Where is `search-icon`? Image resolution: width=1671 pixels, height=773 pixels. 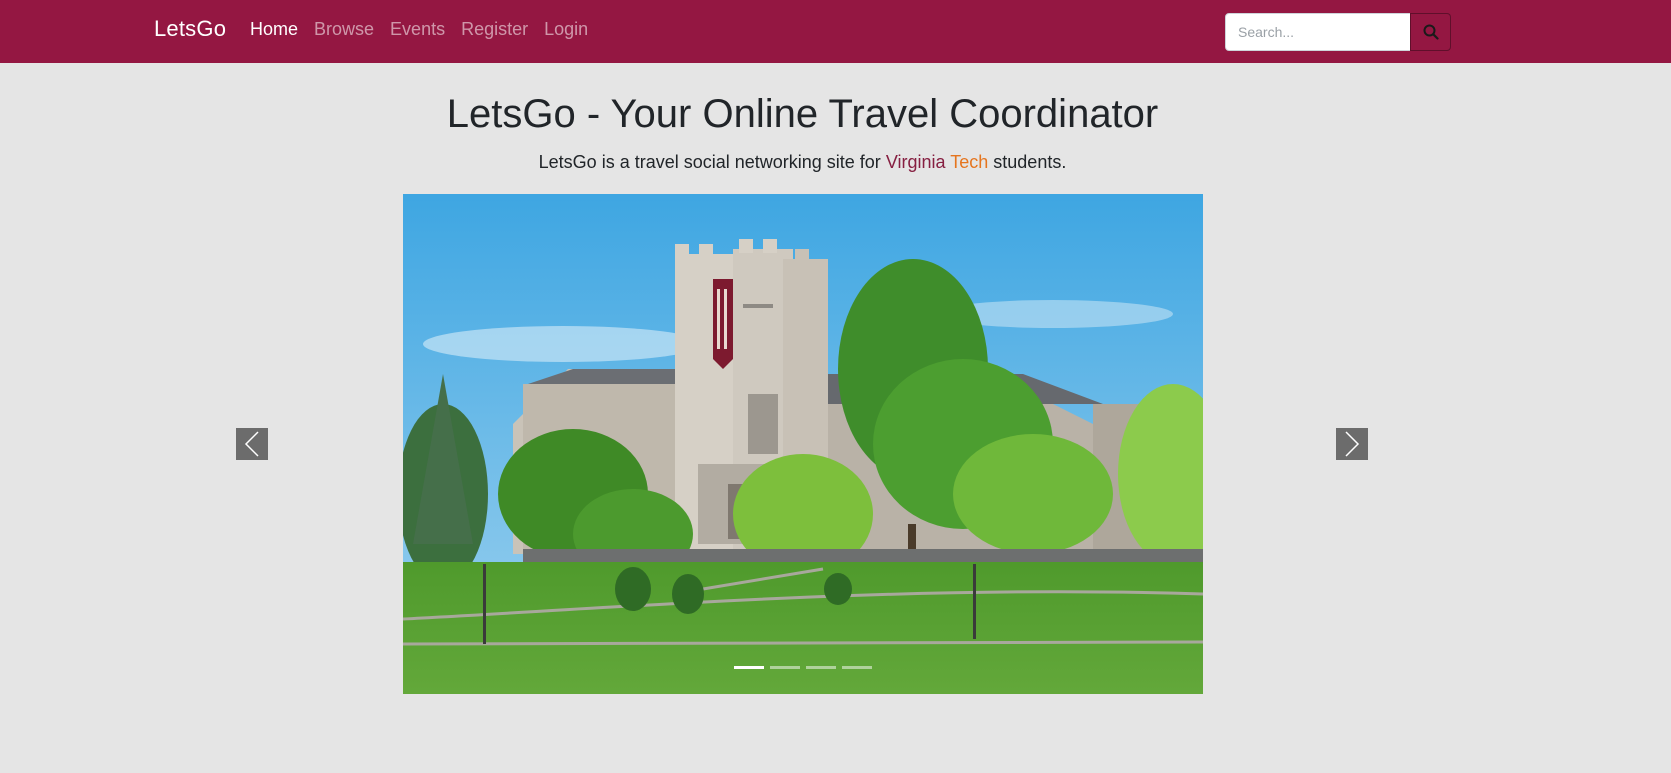
search-icon is located at coordinates (1431, 32).